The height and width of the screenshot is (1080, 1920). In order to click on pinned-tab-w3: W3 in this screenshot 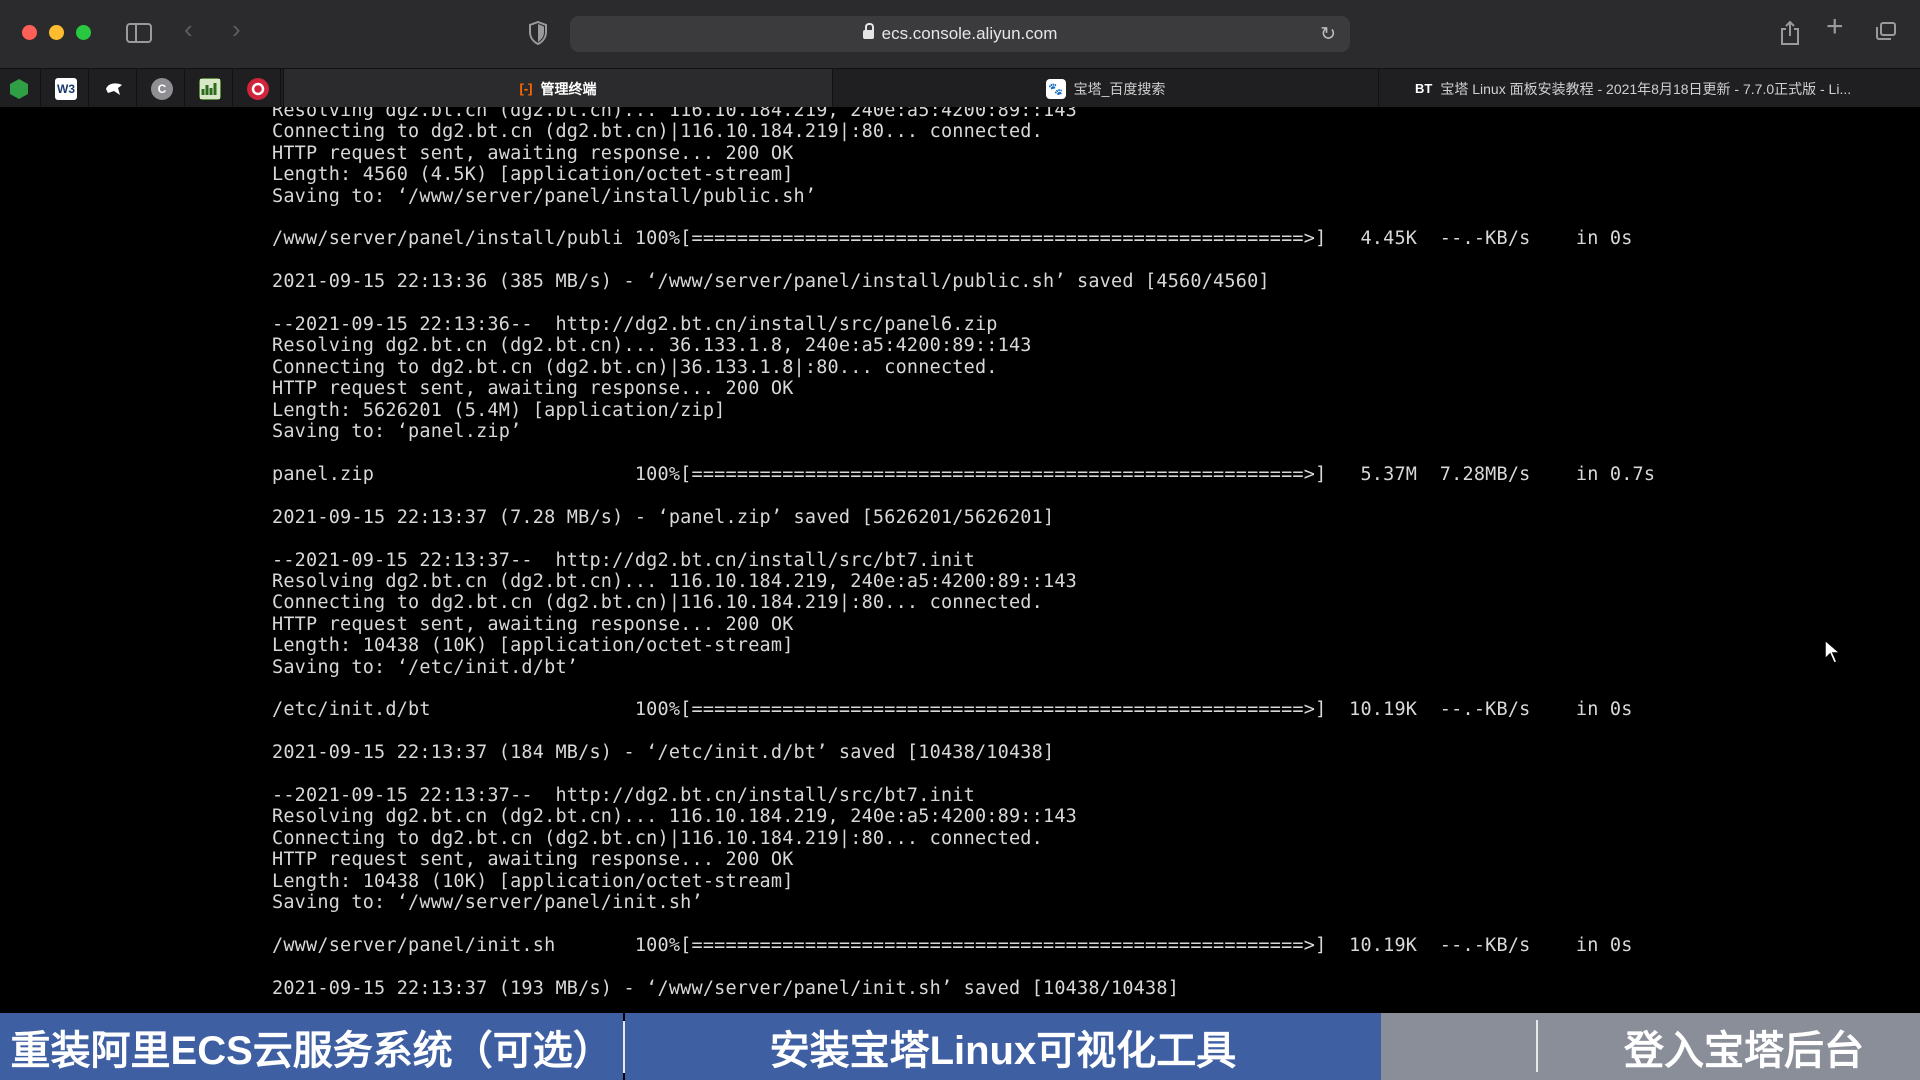, I will do `click(66, 89)`.